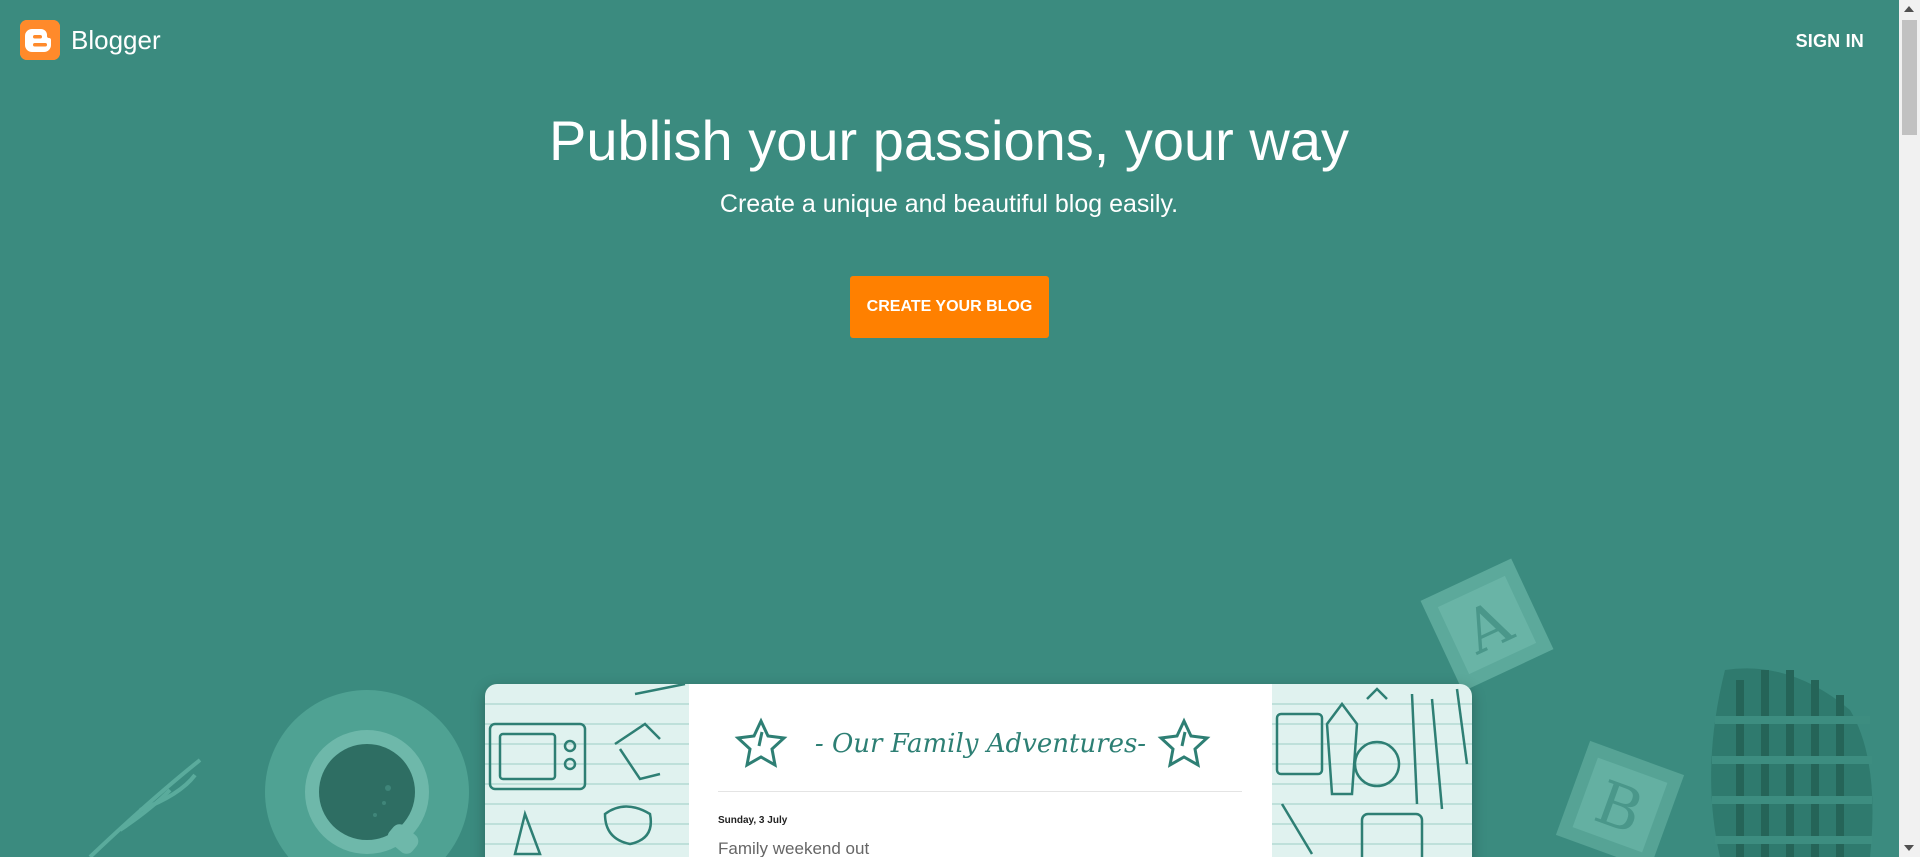  I want to click on doodle-pattern-right, so click(1372, 772).